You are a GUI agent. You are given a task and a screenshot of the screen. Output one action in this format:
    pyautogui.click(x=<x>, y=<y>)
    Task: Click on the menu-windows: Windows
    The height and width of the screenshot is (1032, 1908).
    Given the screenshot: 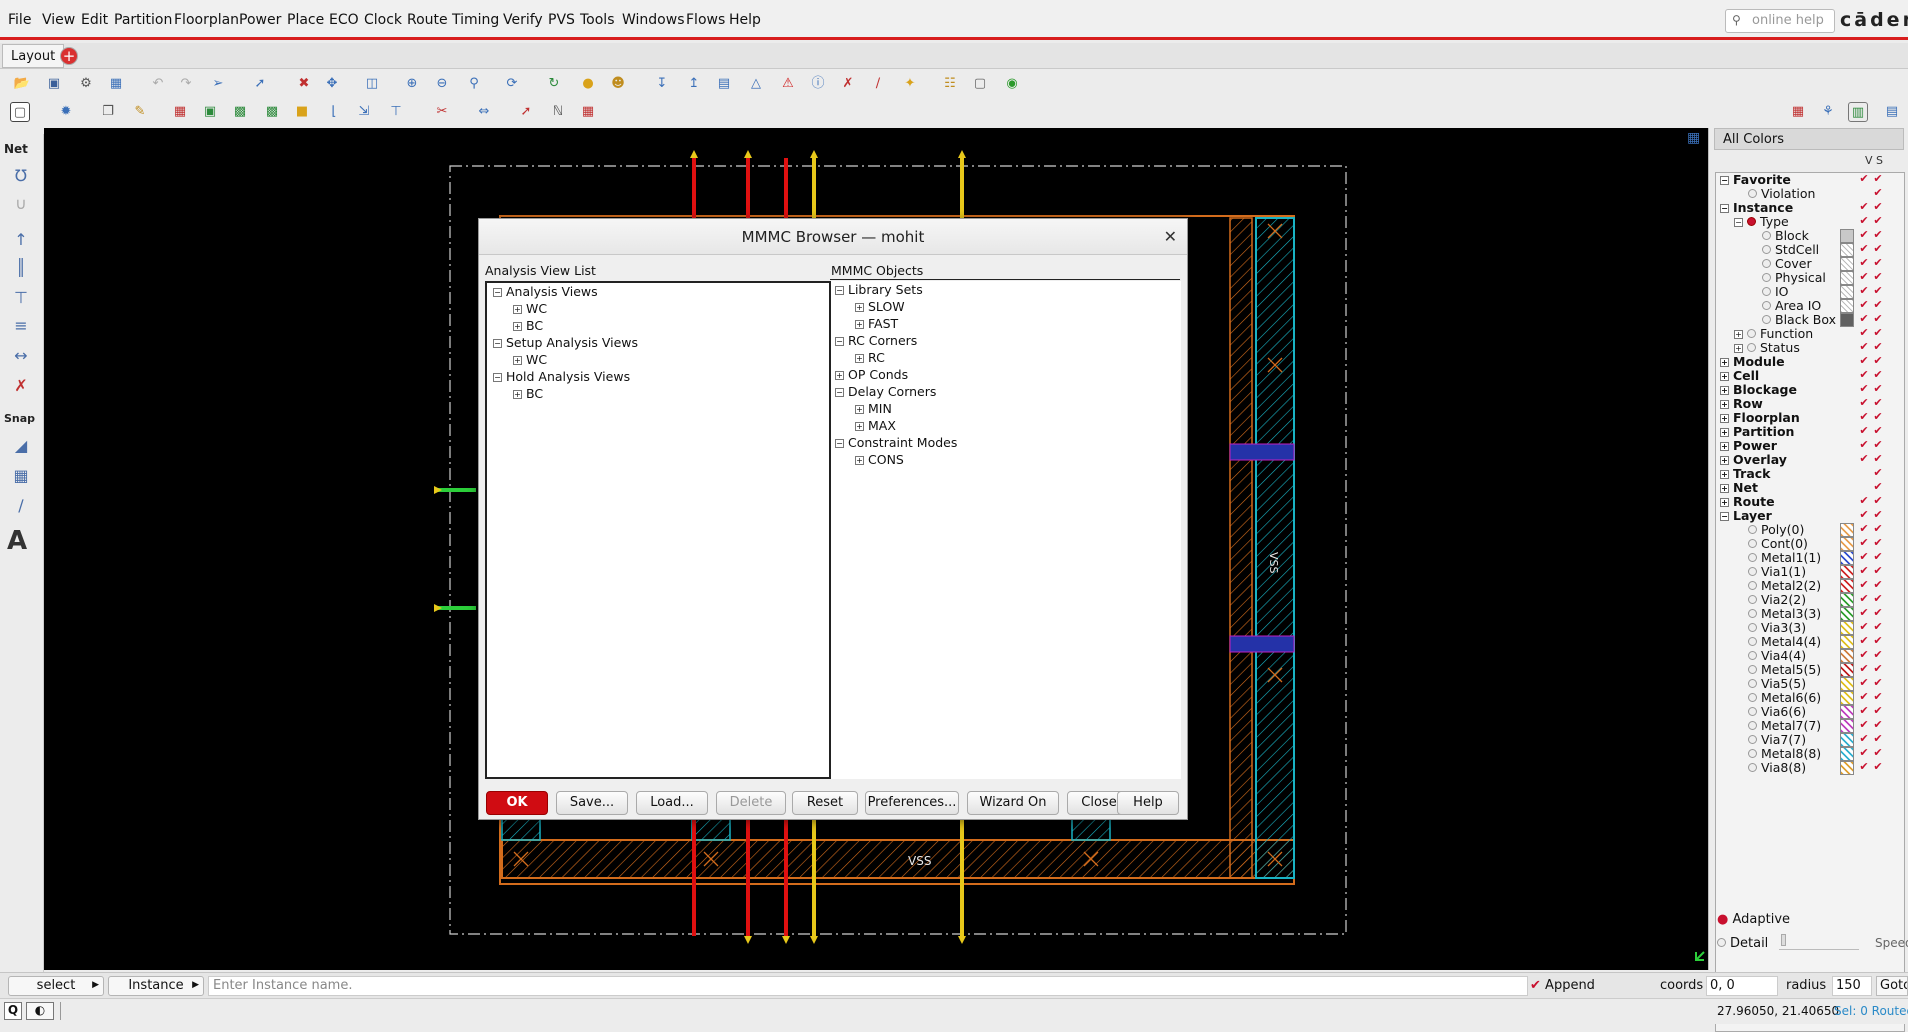 What is the action you would take?
    pyautogui.click(x=653, y=20)
    